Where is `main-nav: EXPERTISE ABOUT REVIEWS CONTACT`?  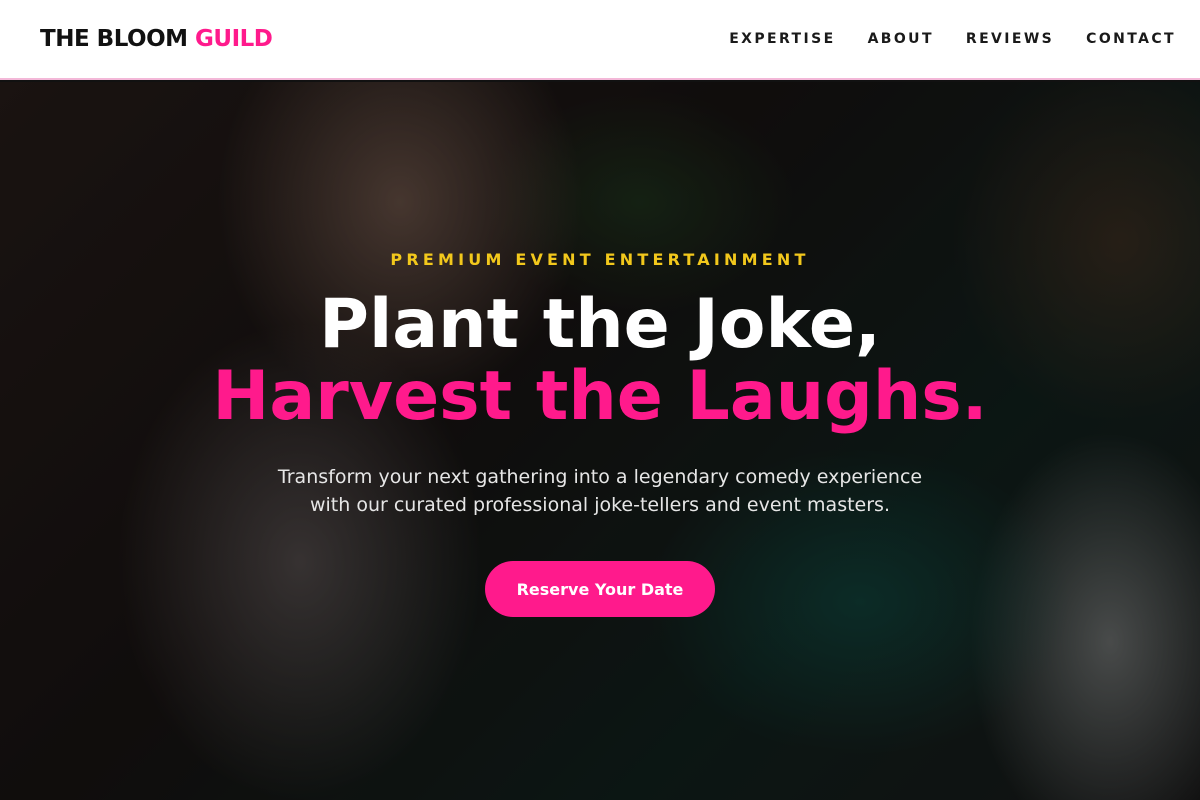 main-nav: EXPERTISE ABOUT REVIEWS CONTACT is located at coordinates (952, 39).